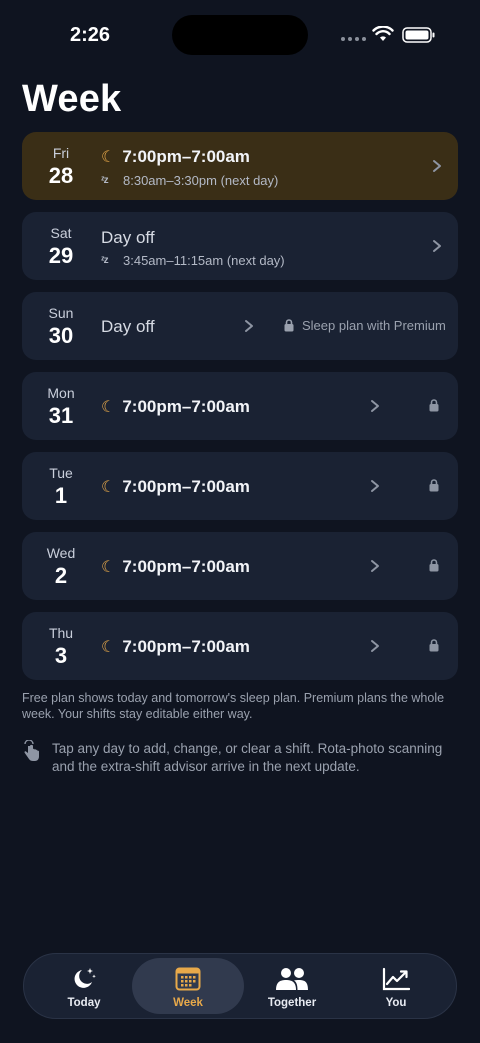 This screenshot has height=1043, width=480. I want to click on sleep-row: ᶻz 3:45am–11:15am (next day), so click(193, 260).